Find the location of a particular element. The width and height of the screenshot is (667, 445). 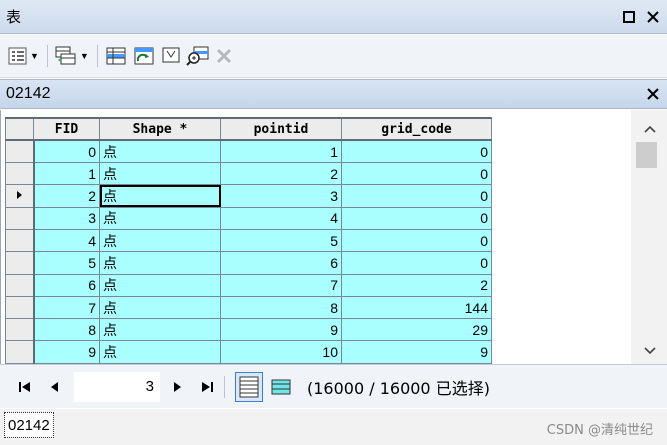

table-row: 6点72 is located at coordinates (248, 285).